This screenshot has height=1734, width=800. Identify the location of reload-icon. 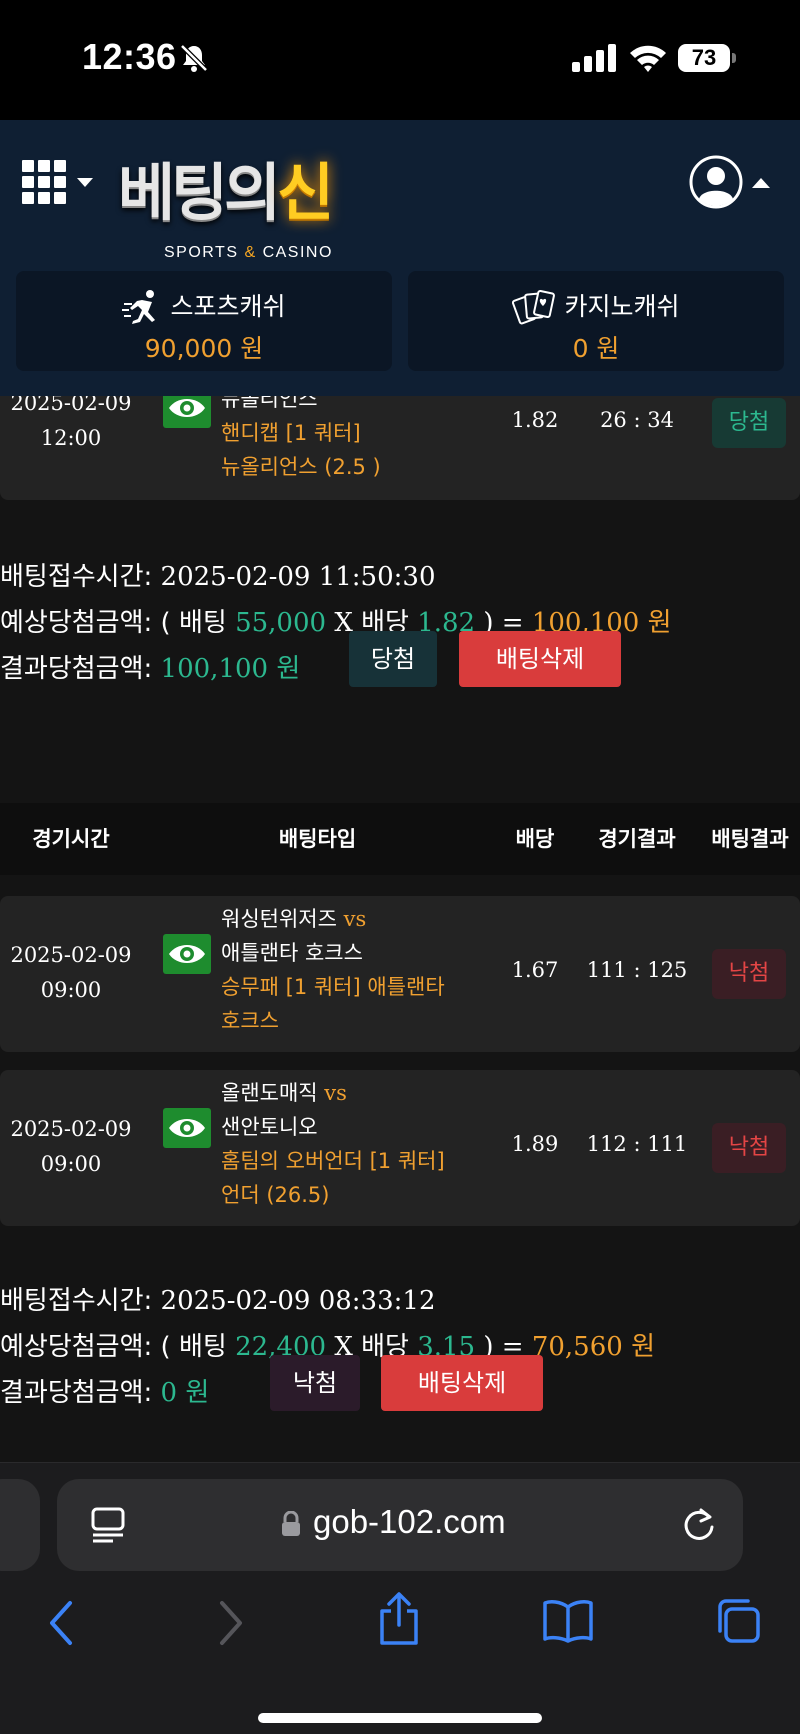
(699, 1525).